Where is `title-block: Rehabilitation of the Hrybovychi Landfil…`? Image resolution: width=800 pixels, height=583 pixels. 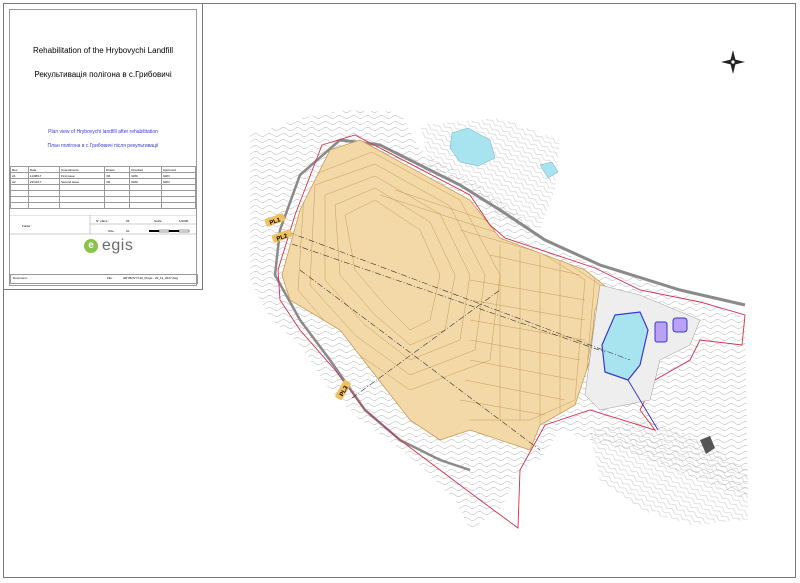
title-block: Rehabilitation of the Hrybovychi Landfil… is located at coordinates (103, 146).